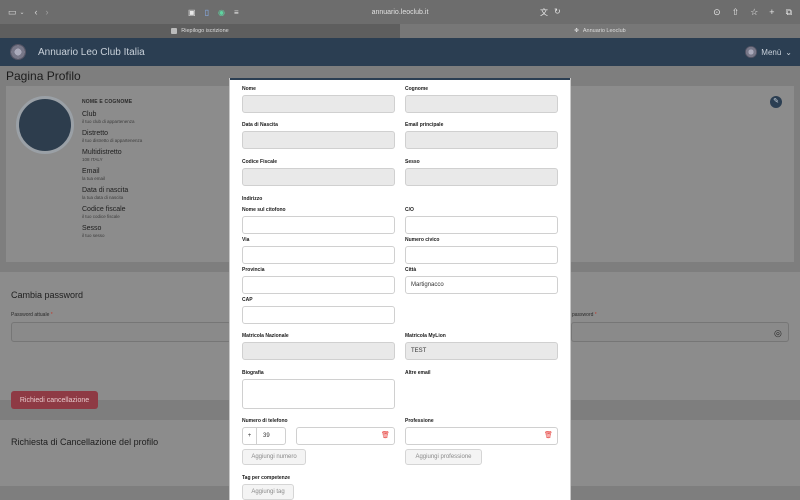 This screenshot has height=500, width=800. Describe the element at coordinates (411, 270) in the screenshot. I see `citta-label: Città` at that location.